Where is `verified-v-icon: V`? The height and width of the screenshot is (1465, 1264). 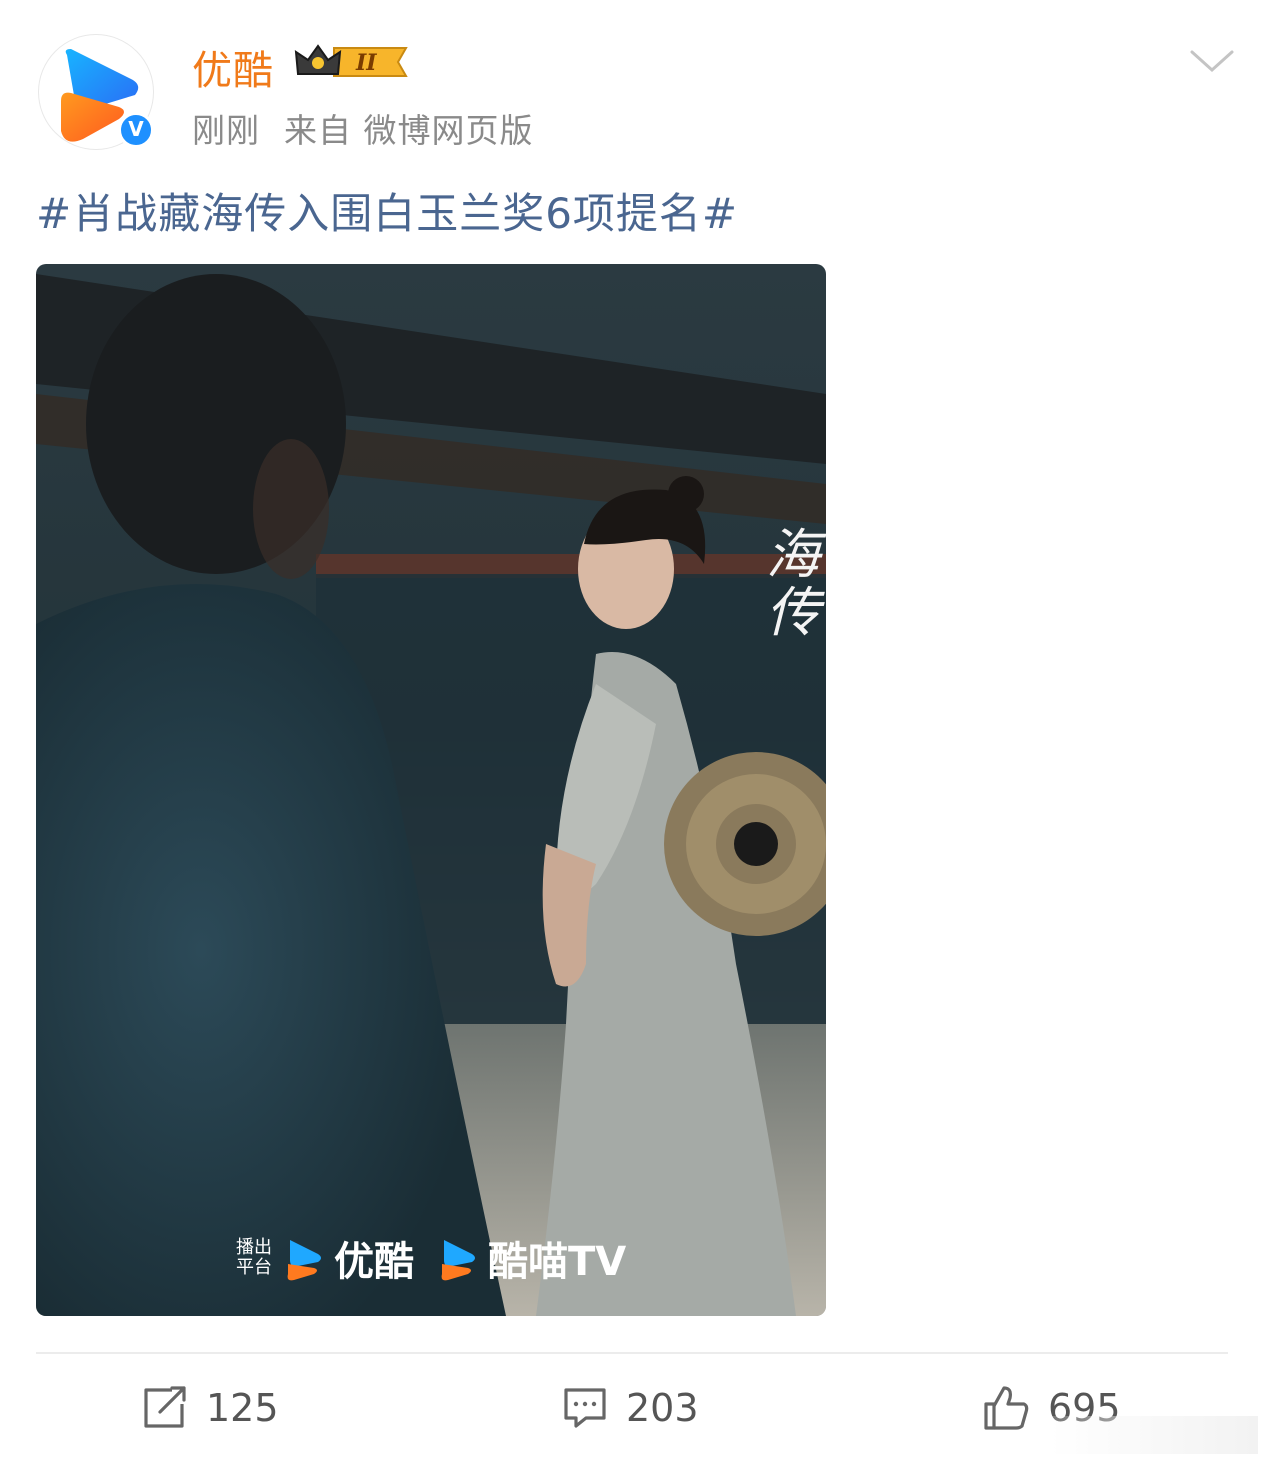
verified-v-icon: V is located at coordinates (136, 130).